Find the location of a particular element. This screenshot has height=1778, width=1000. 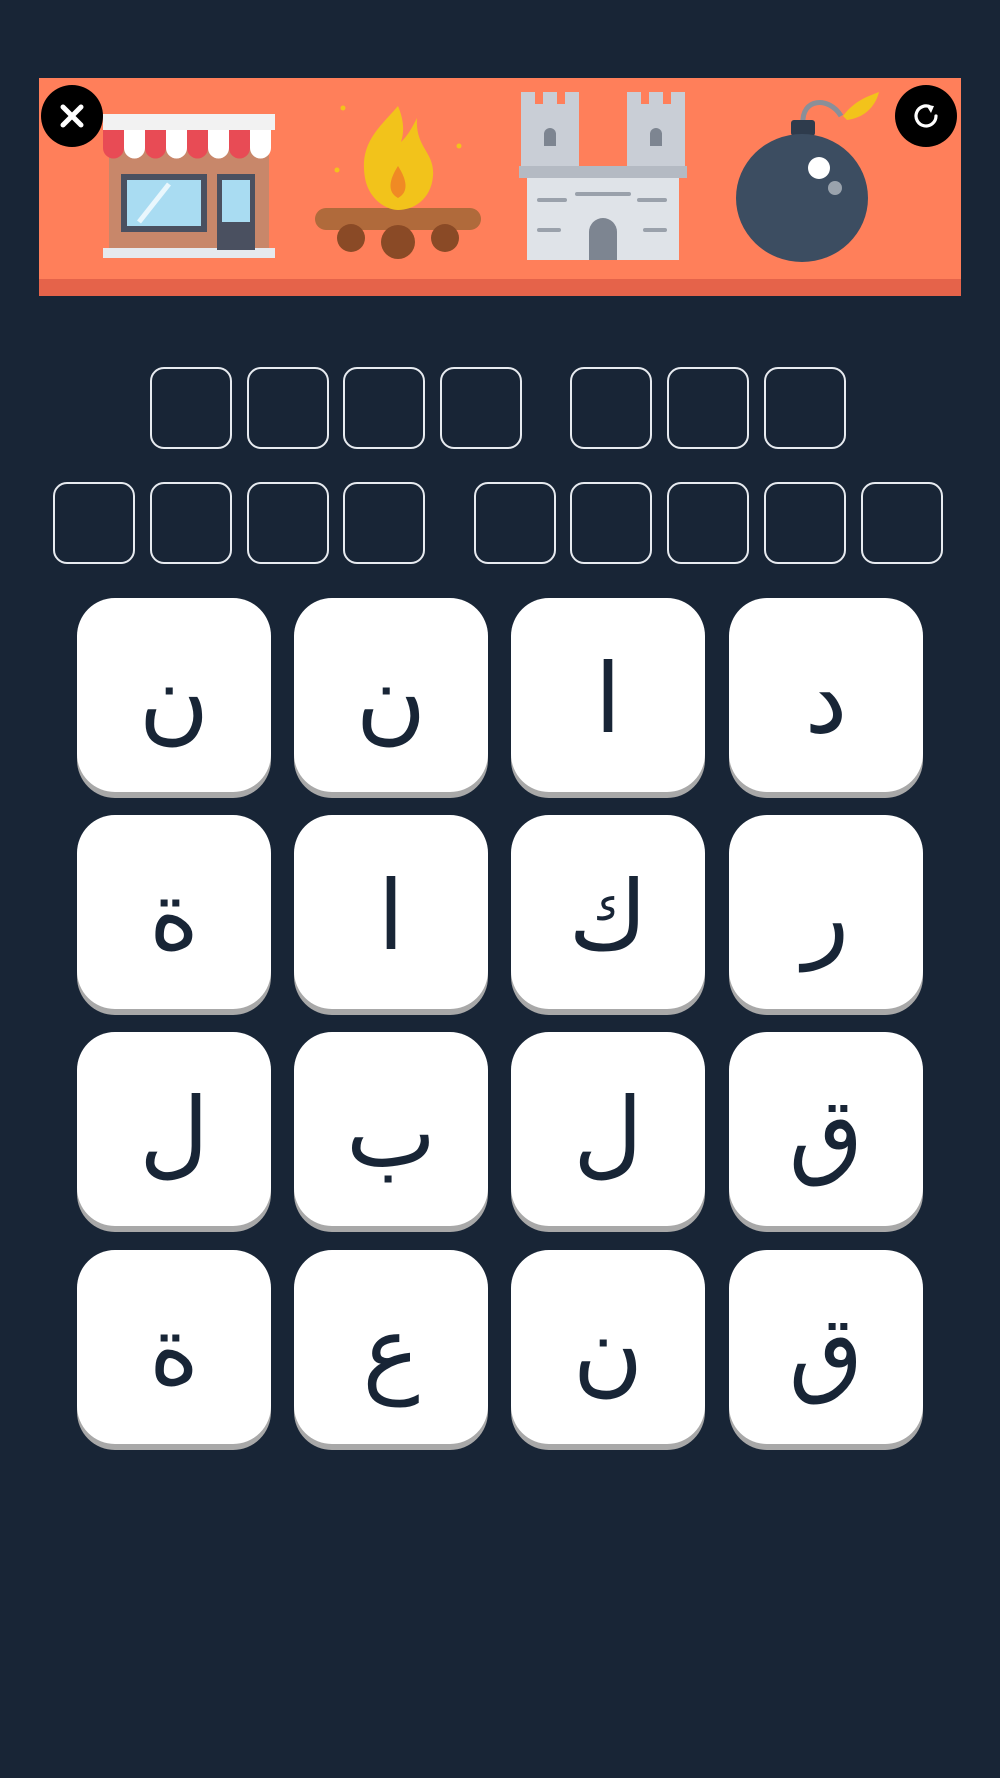

banner-bottom-strip is located at coordinates (500, 287).